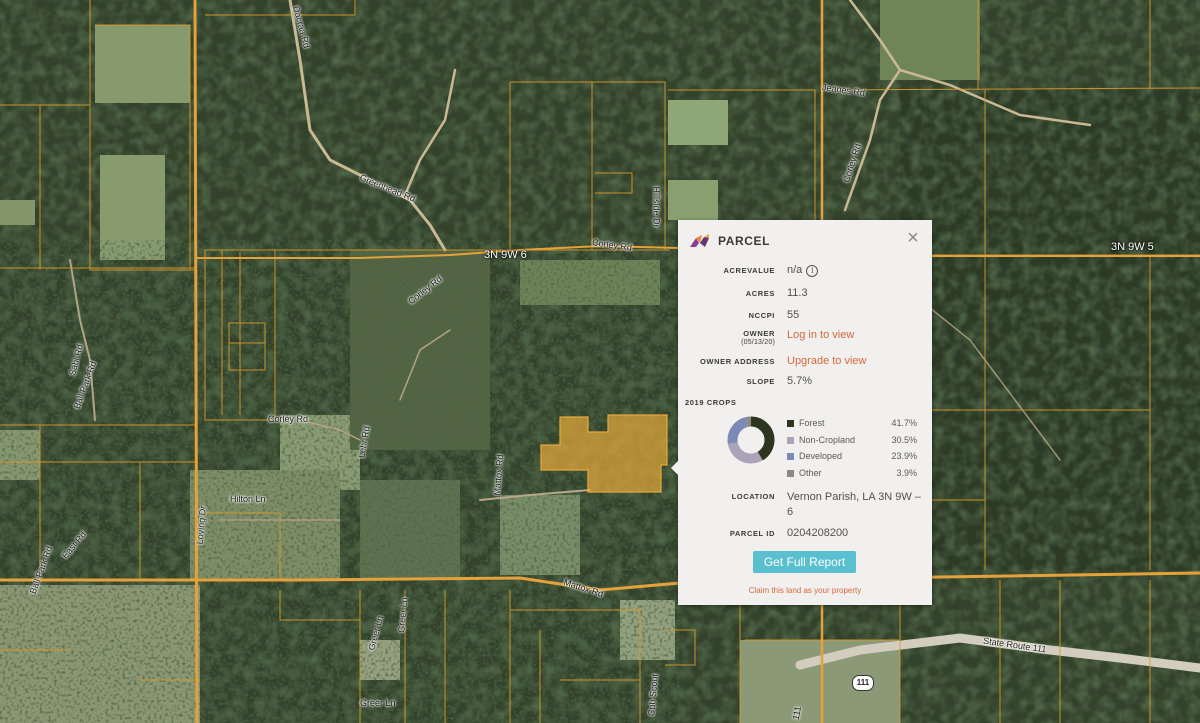 The image size is (1200, 723). Describe the element at coordinates (913, 238) in the screenshot. I see `close-icon: ×` at that location.